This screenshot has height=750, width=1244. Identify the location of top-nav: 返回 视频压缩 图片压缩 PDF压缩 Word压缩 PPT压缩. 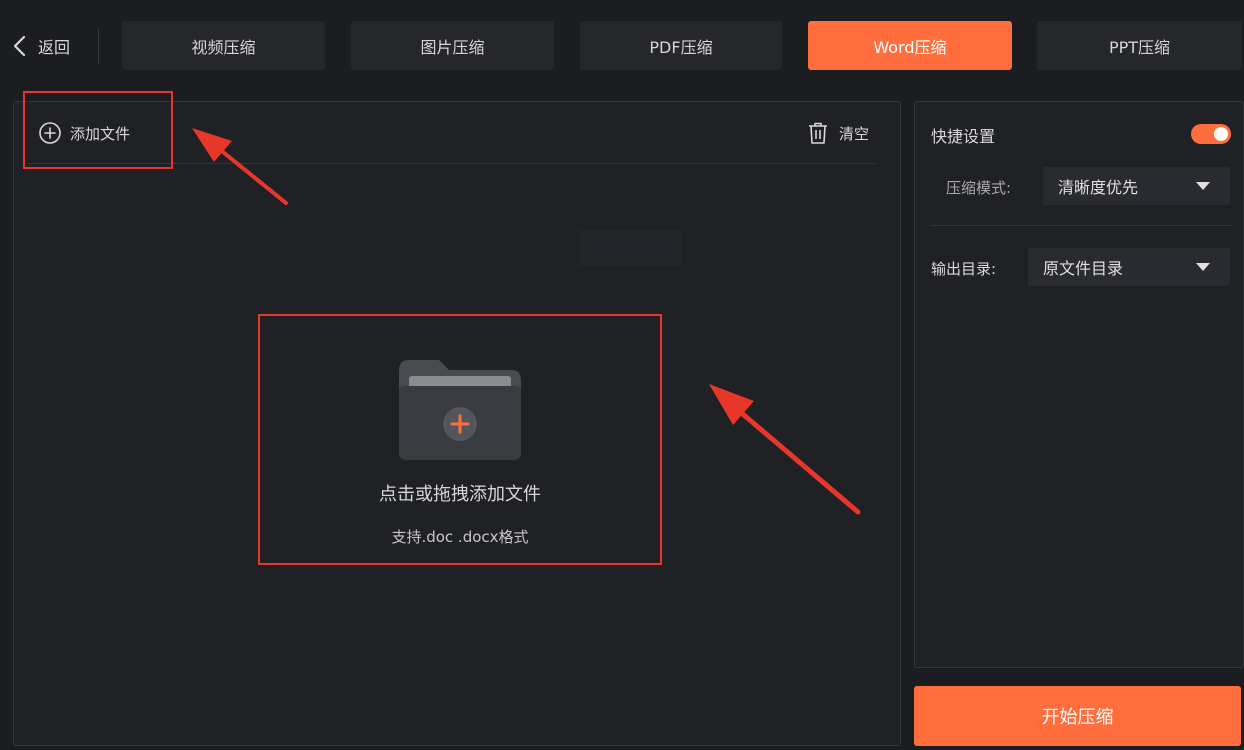
(622, 46).